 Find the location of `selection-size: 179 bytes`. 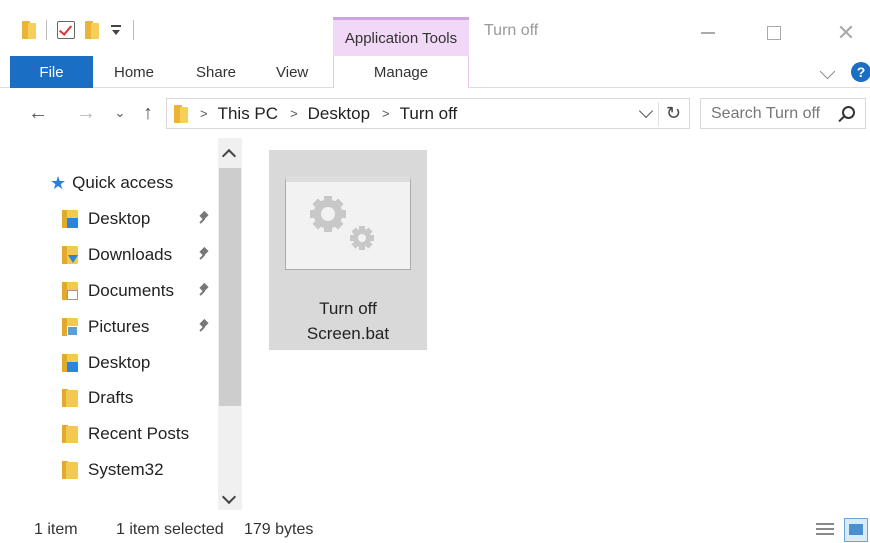

selection-size: 179 bytes is located at coordinates (279, 529).